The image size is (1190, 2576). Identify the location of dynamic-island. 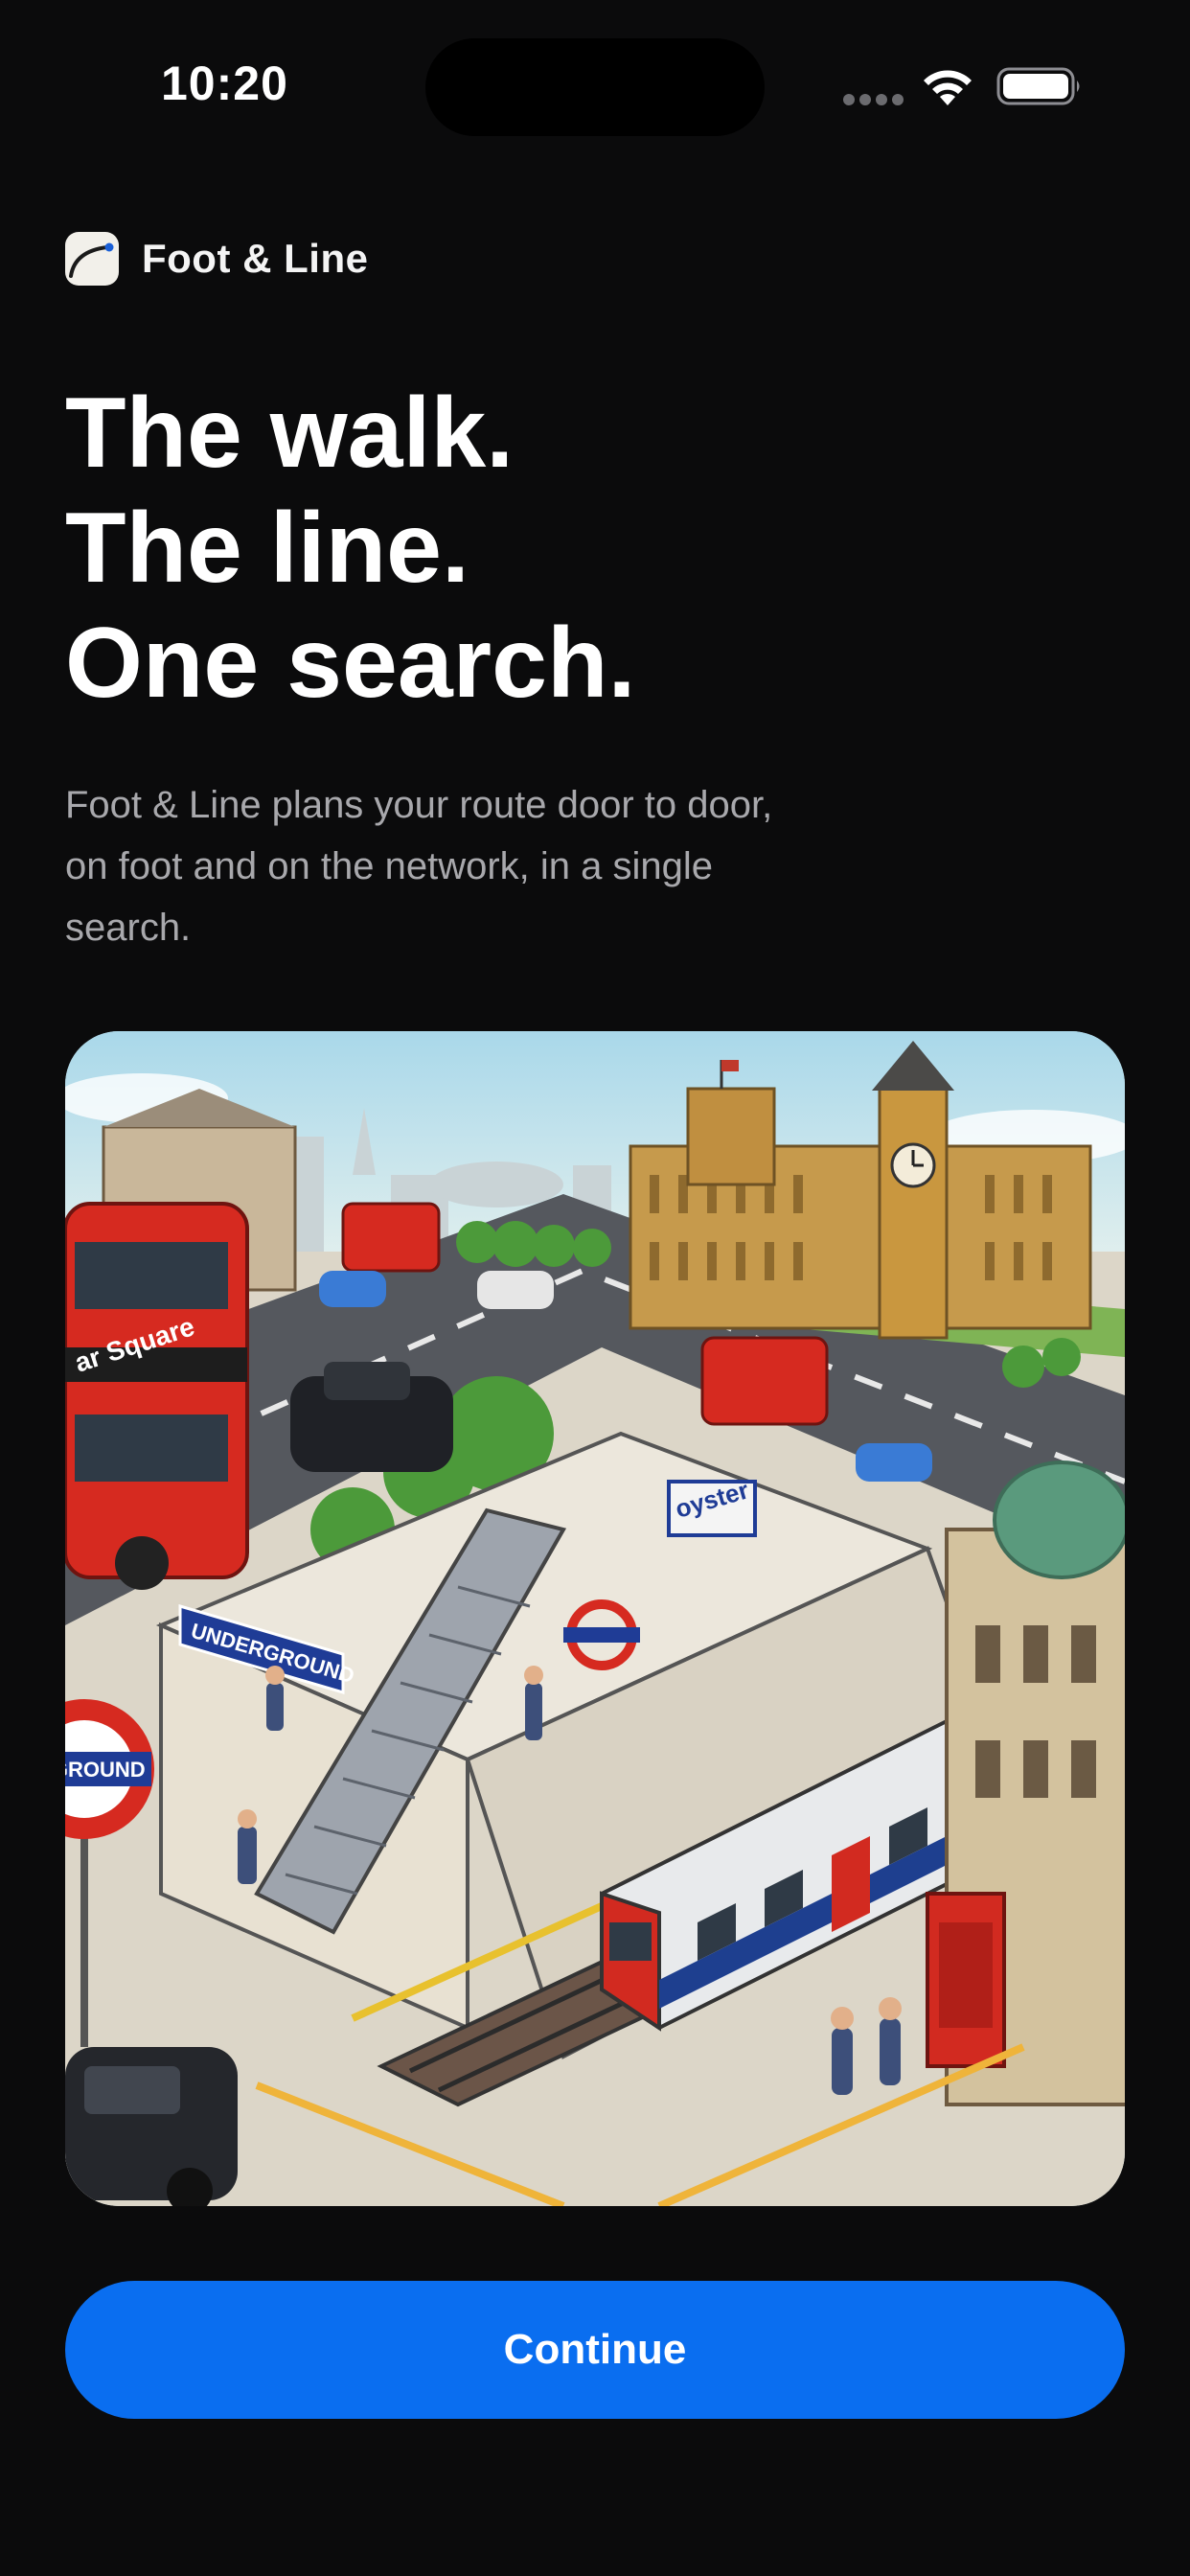
(595, 87).